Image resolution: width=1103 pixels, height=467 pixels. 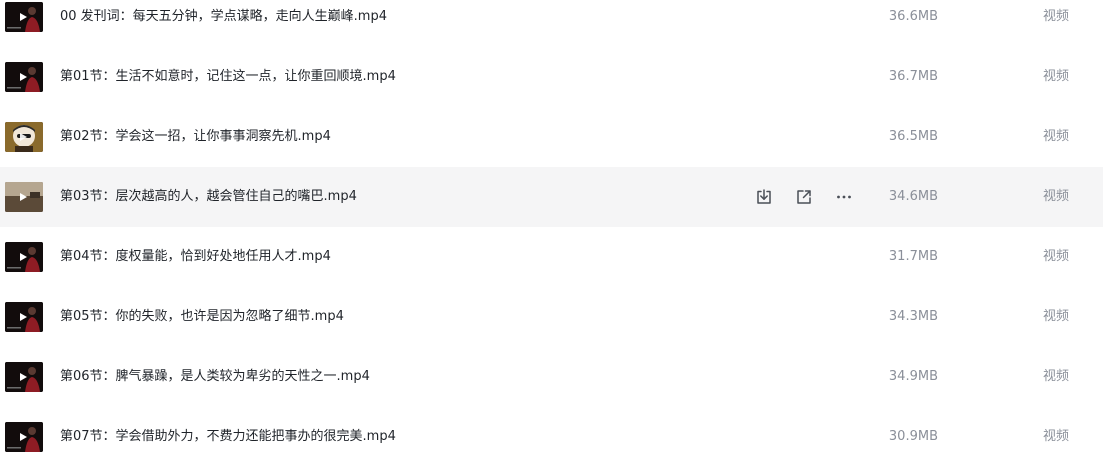 I want to click on download-icon, so click(x=764, y=197).